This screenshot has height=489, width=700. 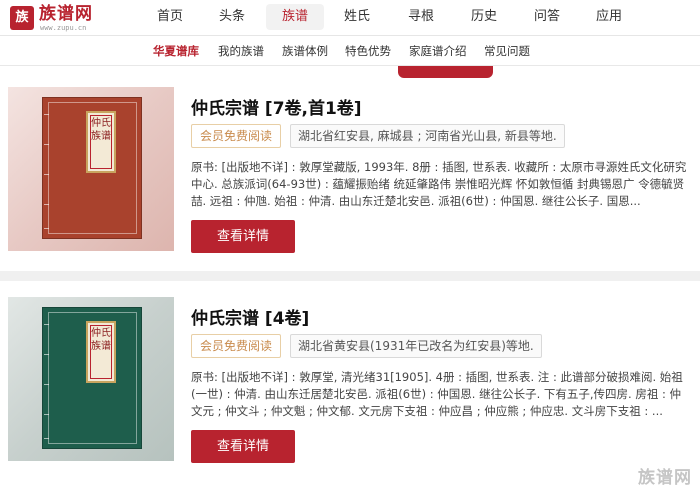 I want to click on nav-item-surnames: 姓氏, so click(x=357, y=17).